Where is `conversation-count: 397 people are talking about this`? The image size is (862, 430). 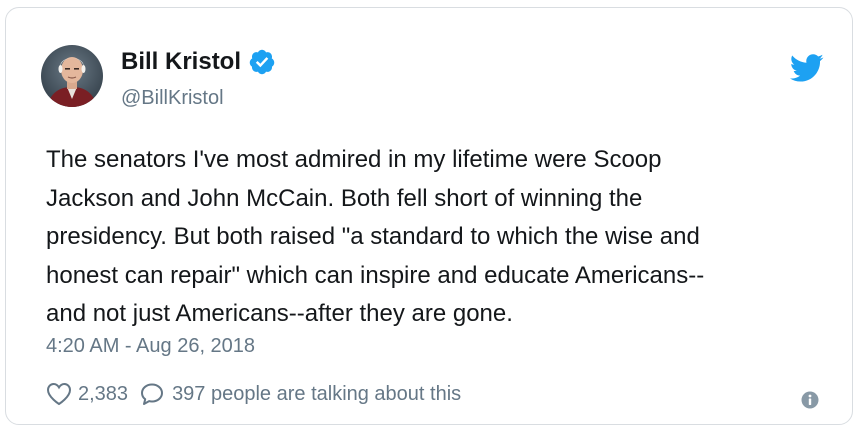
conversation-count: 397 people are talking about this is located at coordinates (317, 394).